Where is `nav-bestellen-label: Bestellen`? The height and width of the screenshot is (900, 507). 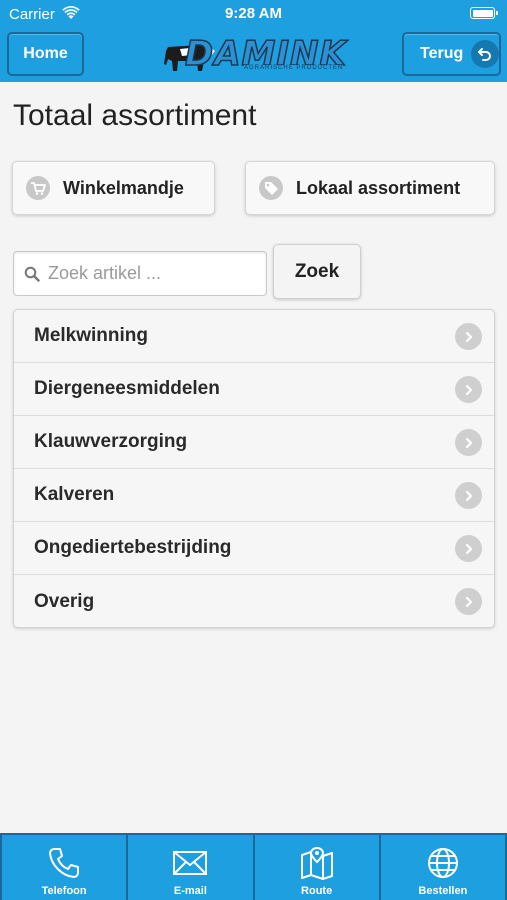 nav-bestellen-label: Bestellen is located at coordinates (443, 891).